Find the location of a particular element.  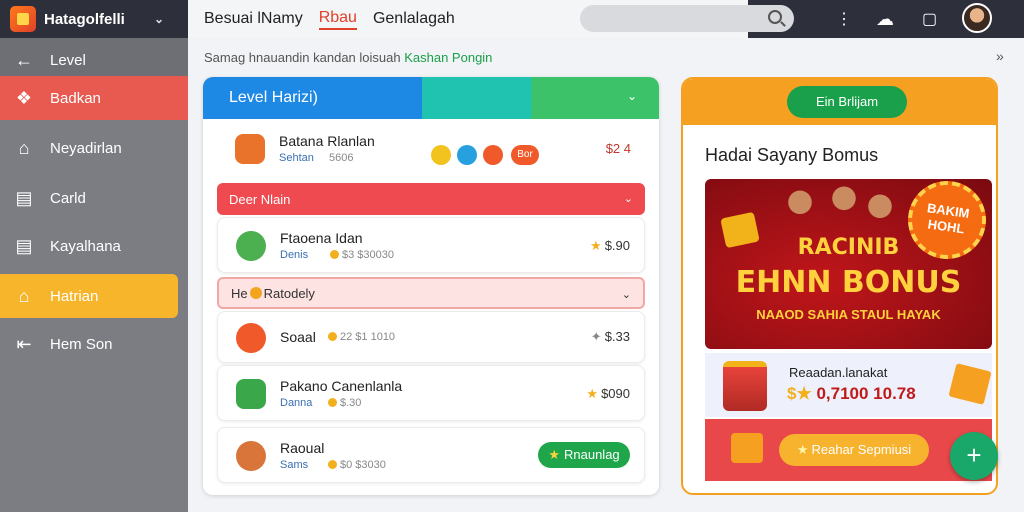

section-header: He Ratodely ⌄ is located at coordinates (431, 293).